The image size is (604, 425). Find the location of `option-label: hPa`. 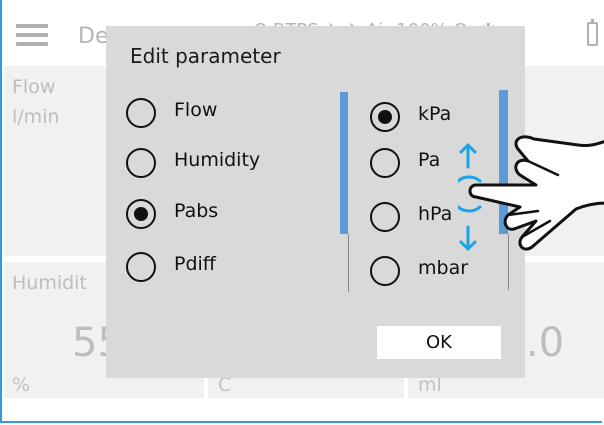

option-label: hPa is located at coordinates (435, 214).